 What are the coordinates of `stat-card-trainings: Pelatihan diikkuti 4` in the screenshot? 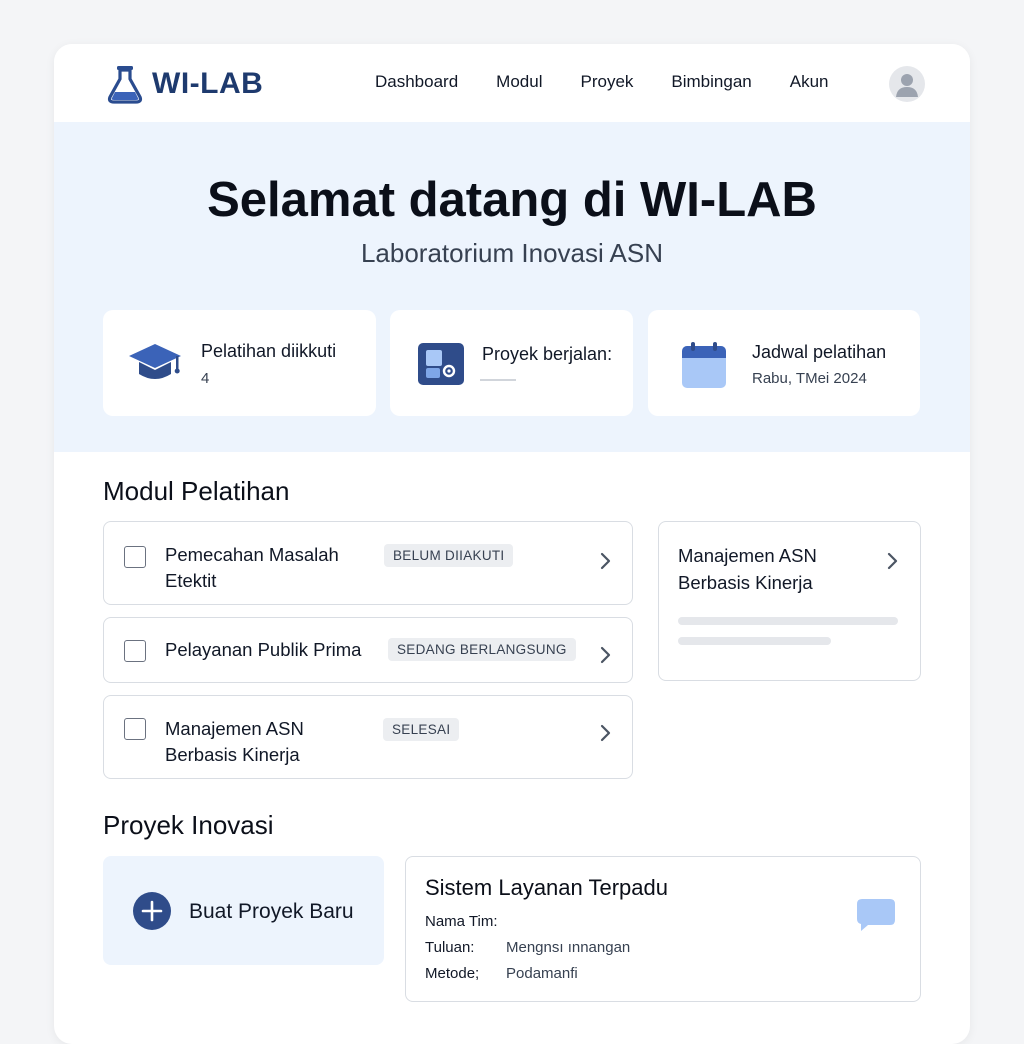 It's located at (239, 363).